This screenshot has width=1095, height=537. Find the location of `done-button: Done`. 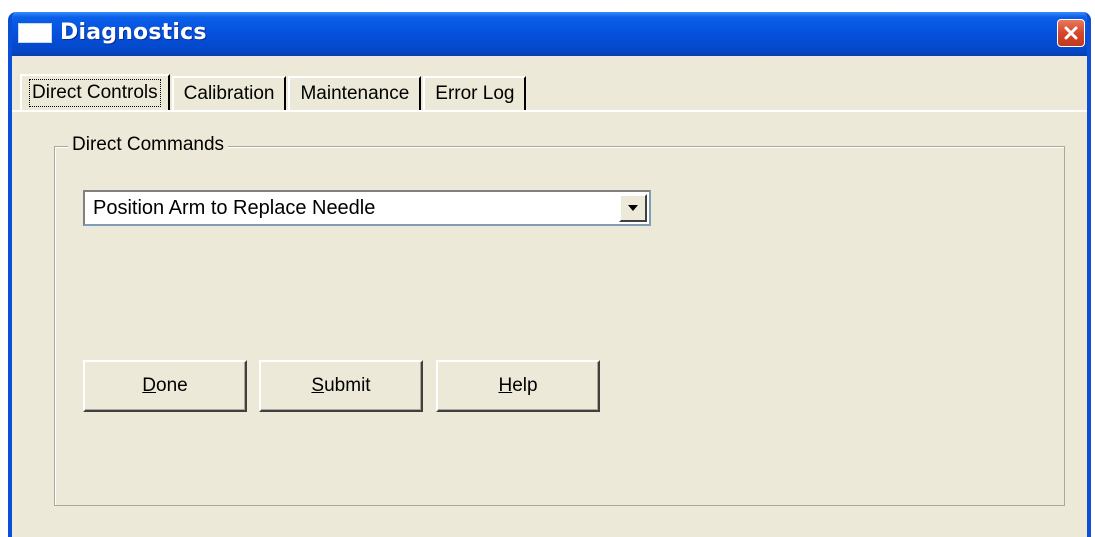

done-button: Done is located at coordinates (165, 386).